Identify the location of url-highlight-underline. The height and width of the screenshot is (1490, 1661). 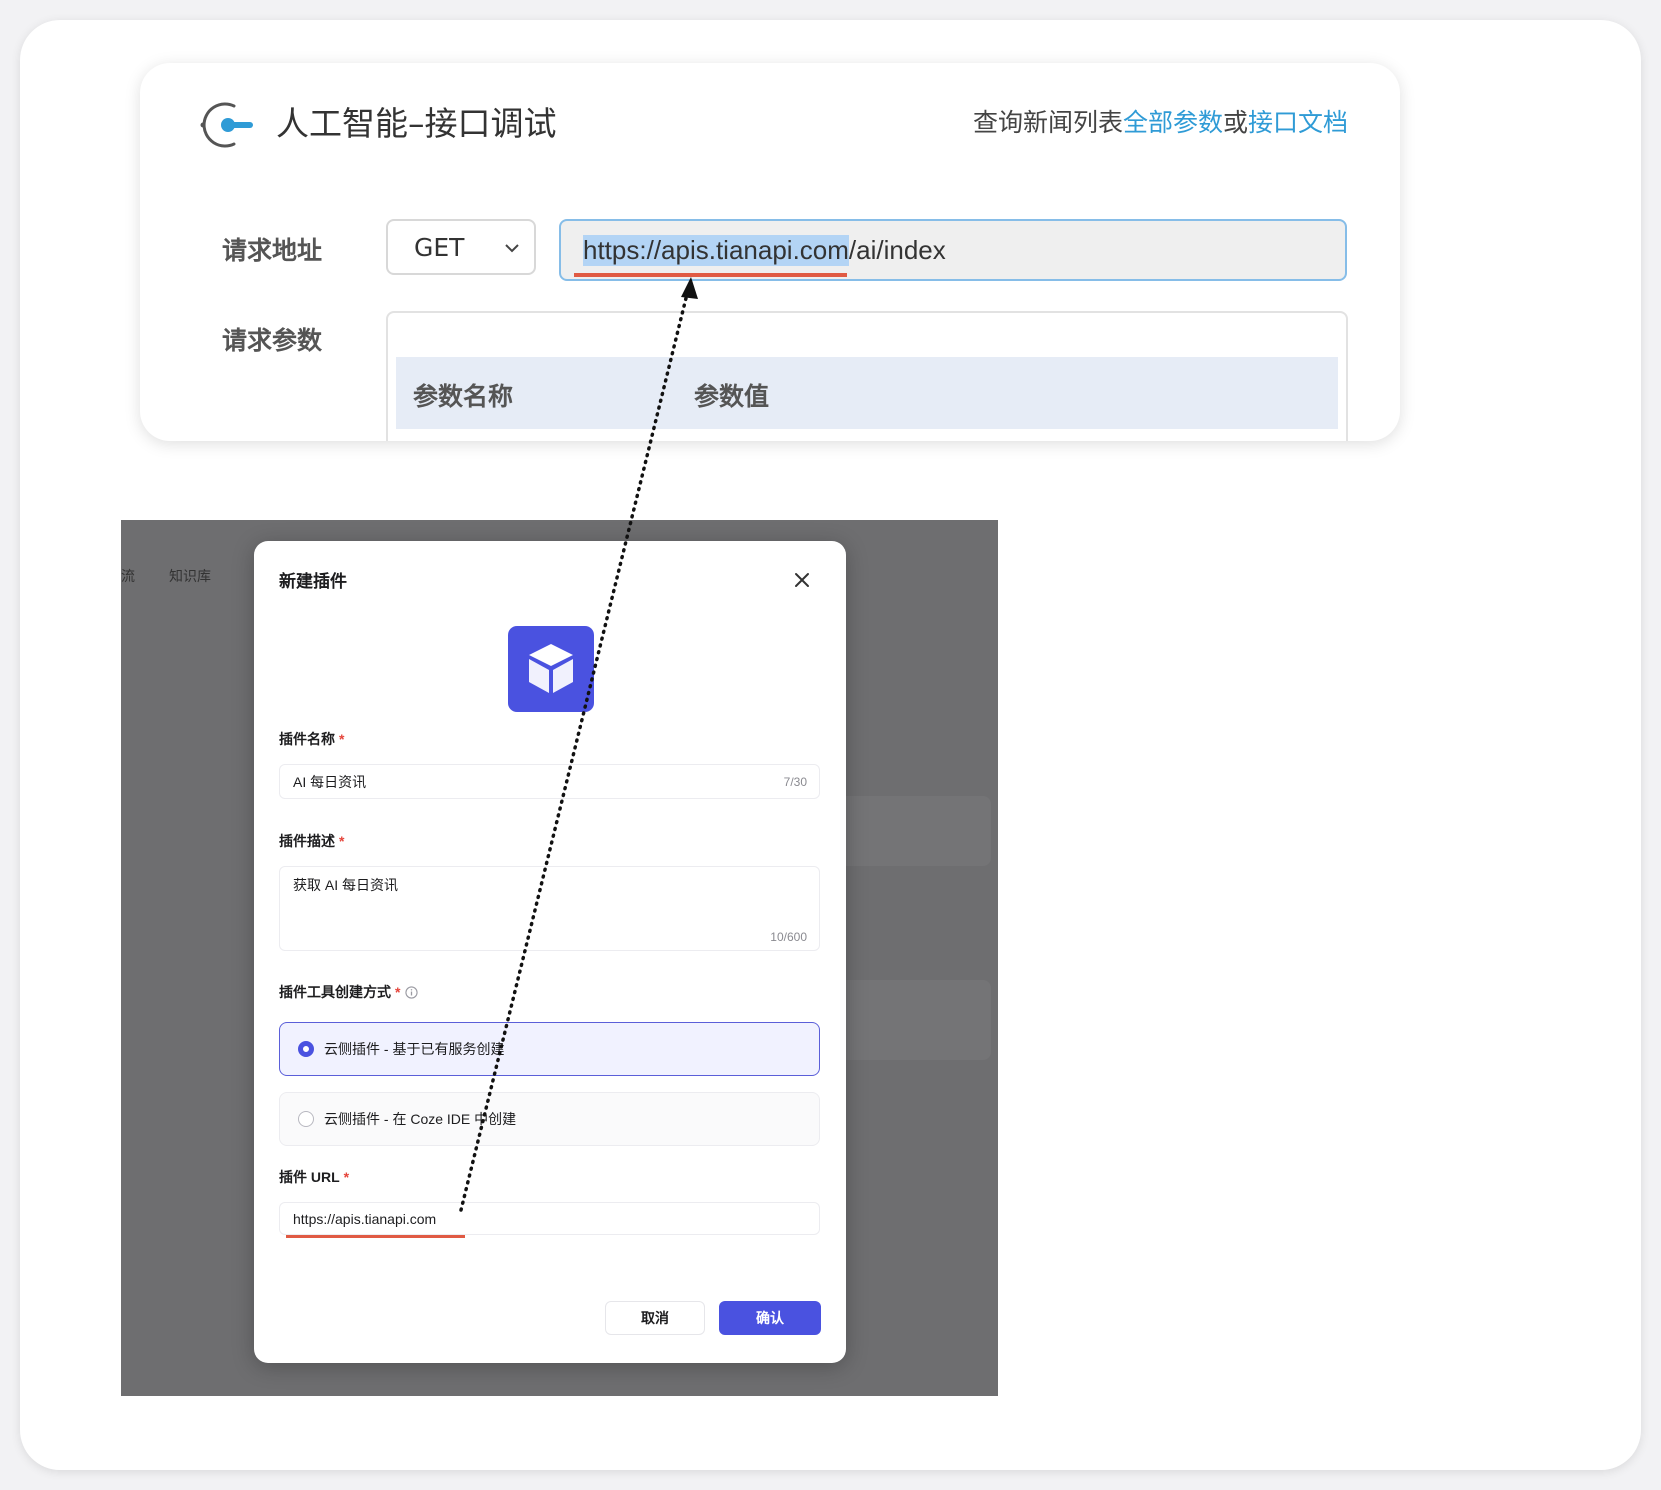
(710, 275).